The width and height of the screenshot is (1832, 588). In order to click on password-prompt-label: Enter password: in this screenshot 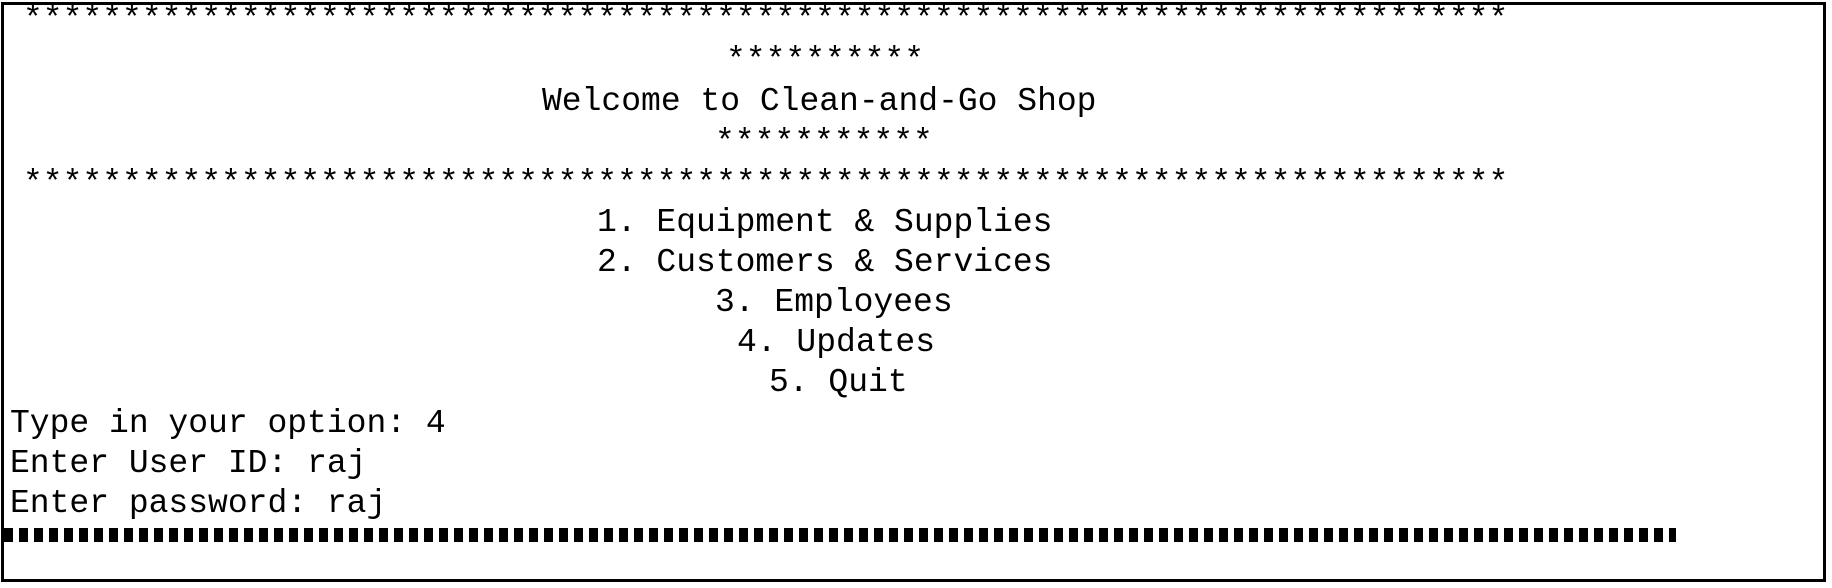, I will do `click(168, 503)`.